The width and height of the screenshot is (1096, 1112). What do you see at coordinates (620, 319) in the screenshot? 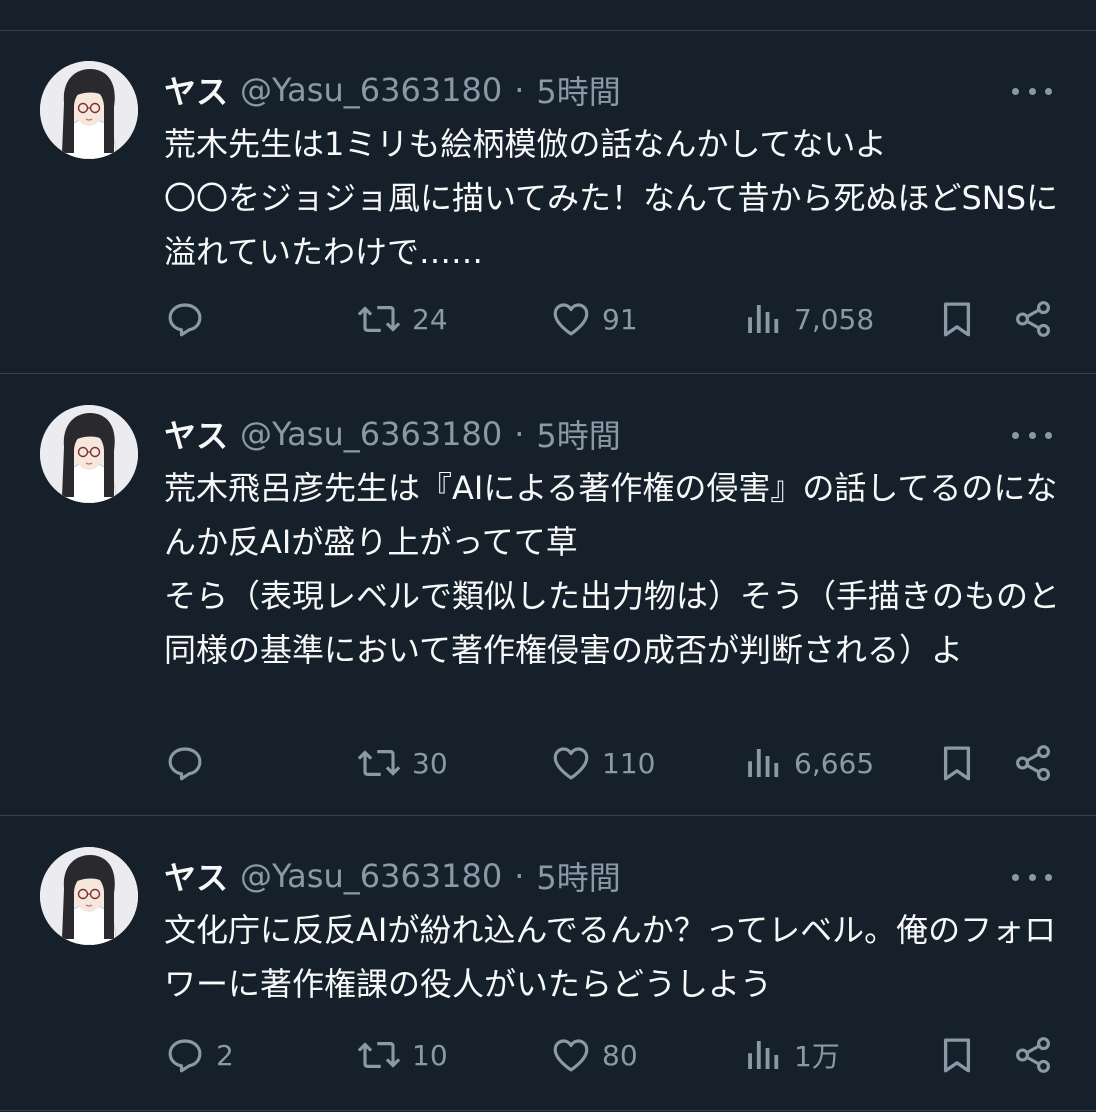
I see `like-count: 91` at bounding box center [620, 319].